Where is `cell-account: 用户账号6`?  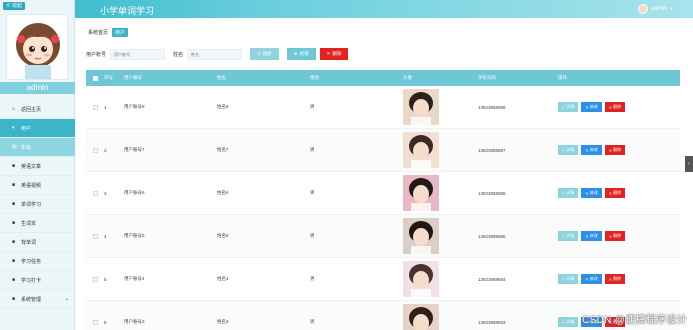 cell-account: 用户账号6 is located at coordinates (134, 192).